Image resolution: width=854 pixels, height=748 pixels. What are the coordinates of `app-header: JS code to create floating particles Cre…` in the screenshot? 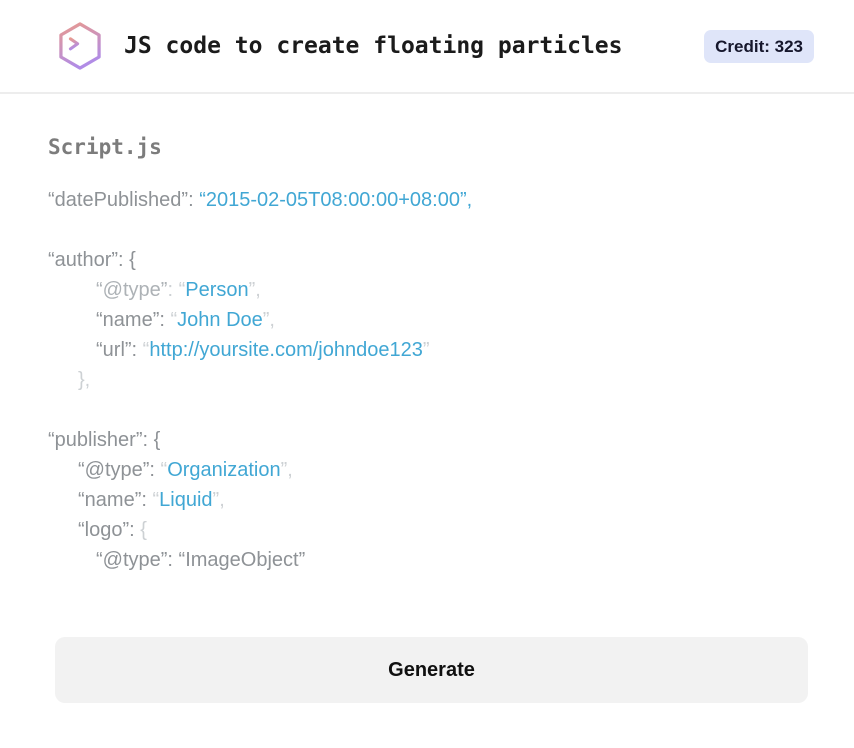 It's located at (427, 47).